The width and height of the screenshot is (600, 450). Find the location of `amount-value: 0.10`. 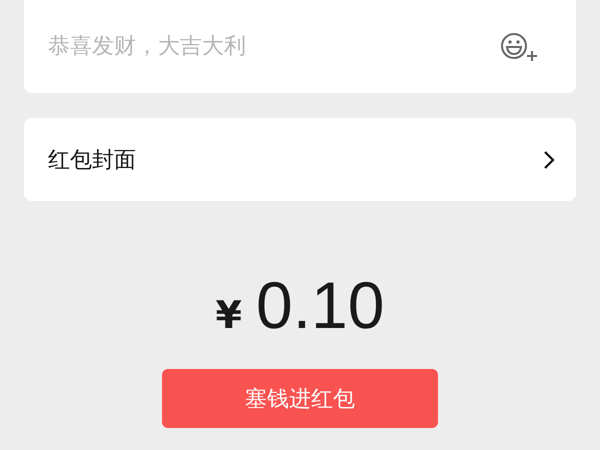

amount-value: 0.10 is located at coordinates (320, 305).